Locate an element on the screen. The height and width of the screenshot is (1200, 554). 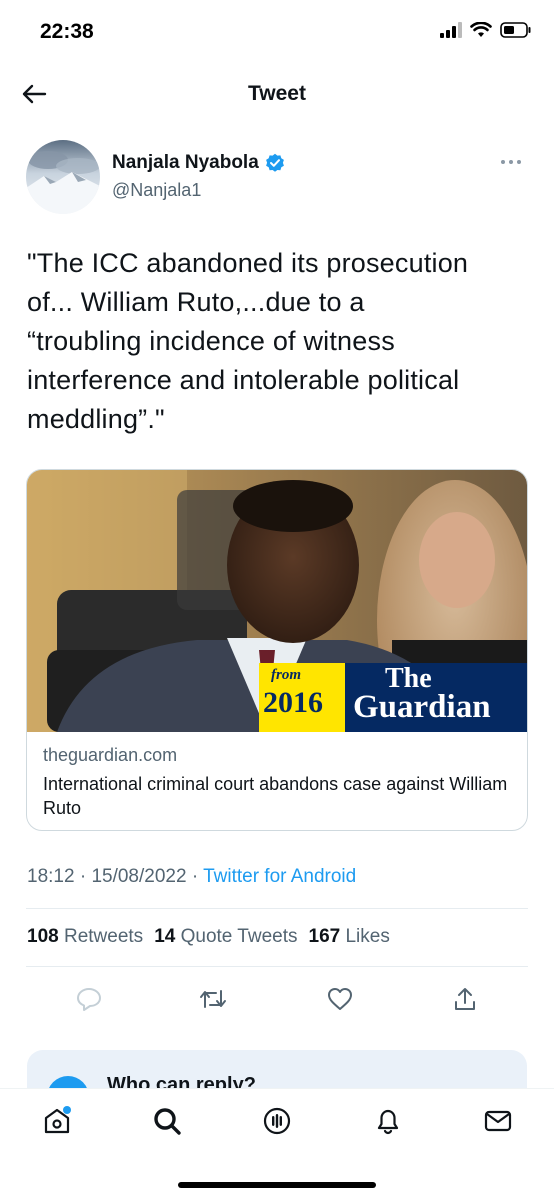
signal-icon is located at coordinates (451, 30).